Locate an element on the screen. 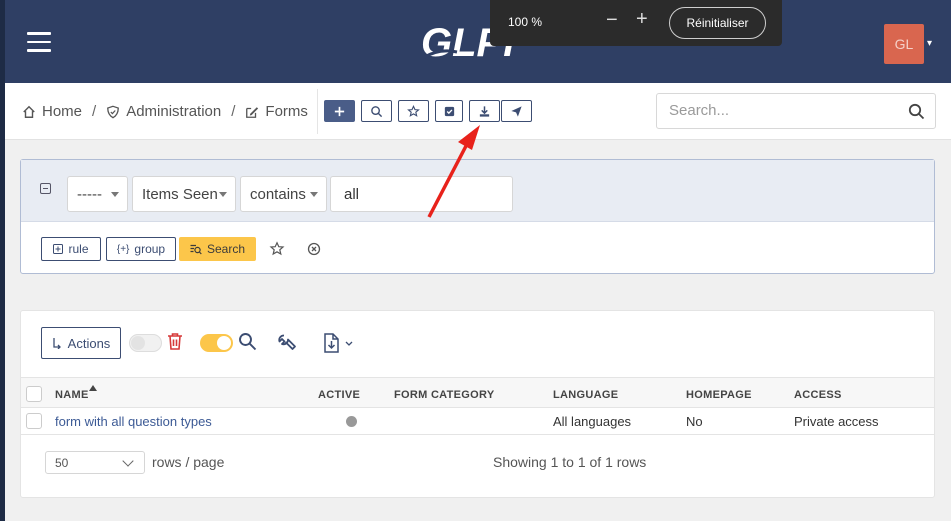 Image resolution: width=951 pixels, height=521 pixels. add-button is located at coordinates (339, 111).